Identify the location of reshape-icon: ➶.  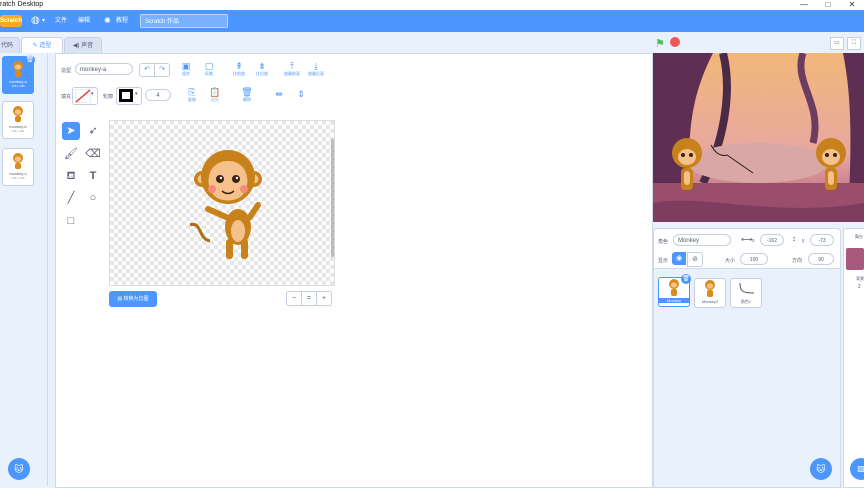
(93, 131).